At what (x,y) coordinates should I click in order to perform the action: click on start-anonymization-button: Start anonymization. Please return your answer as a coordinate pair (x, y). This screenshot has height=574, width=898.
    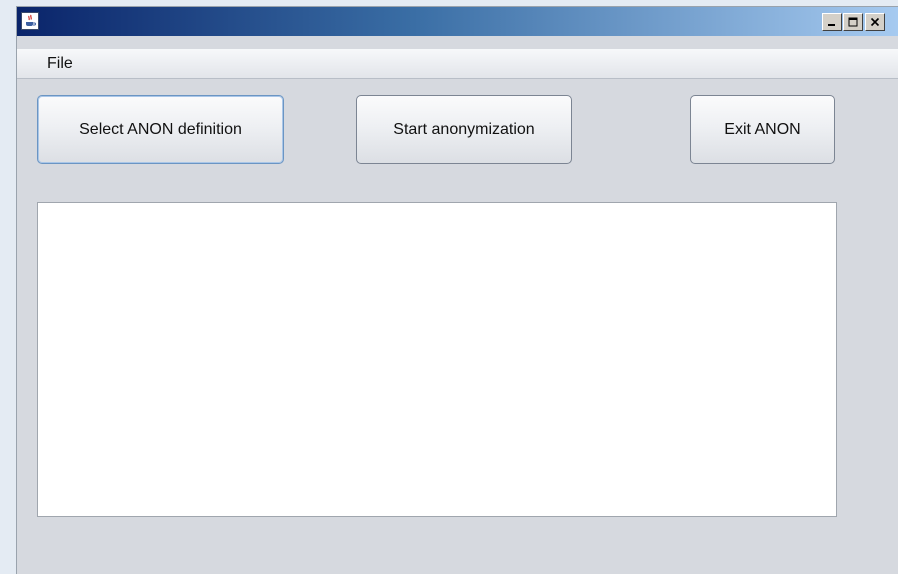
    Looking at the image, I should click on (464, 129).